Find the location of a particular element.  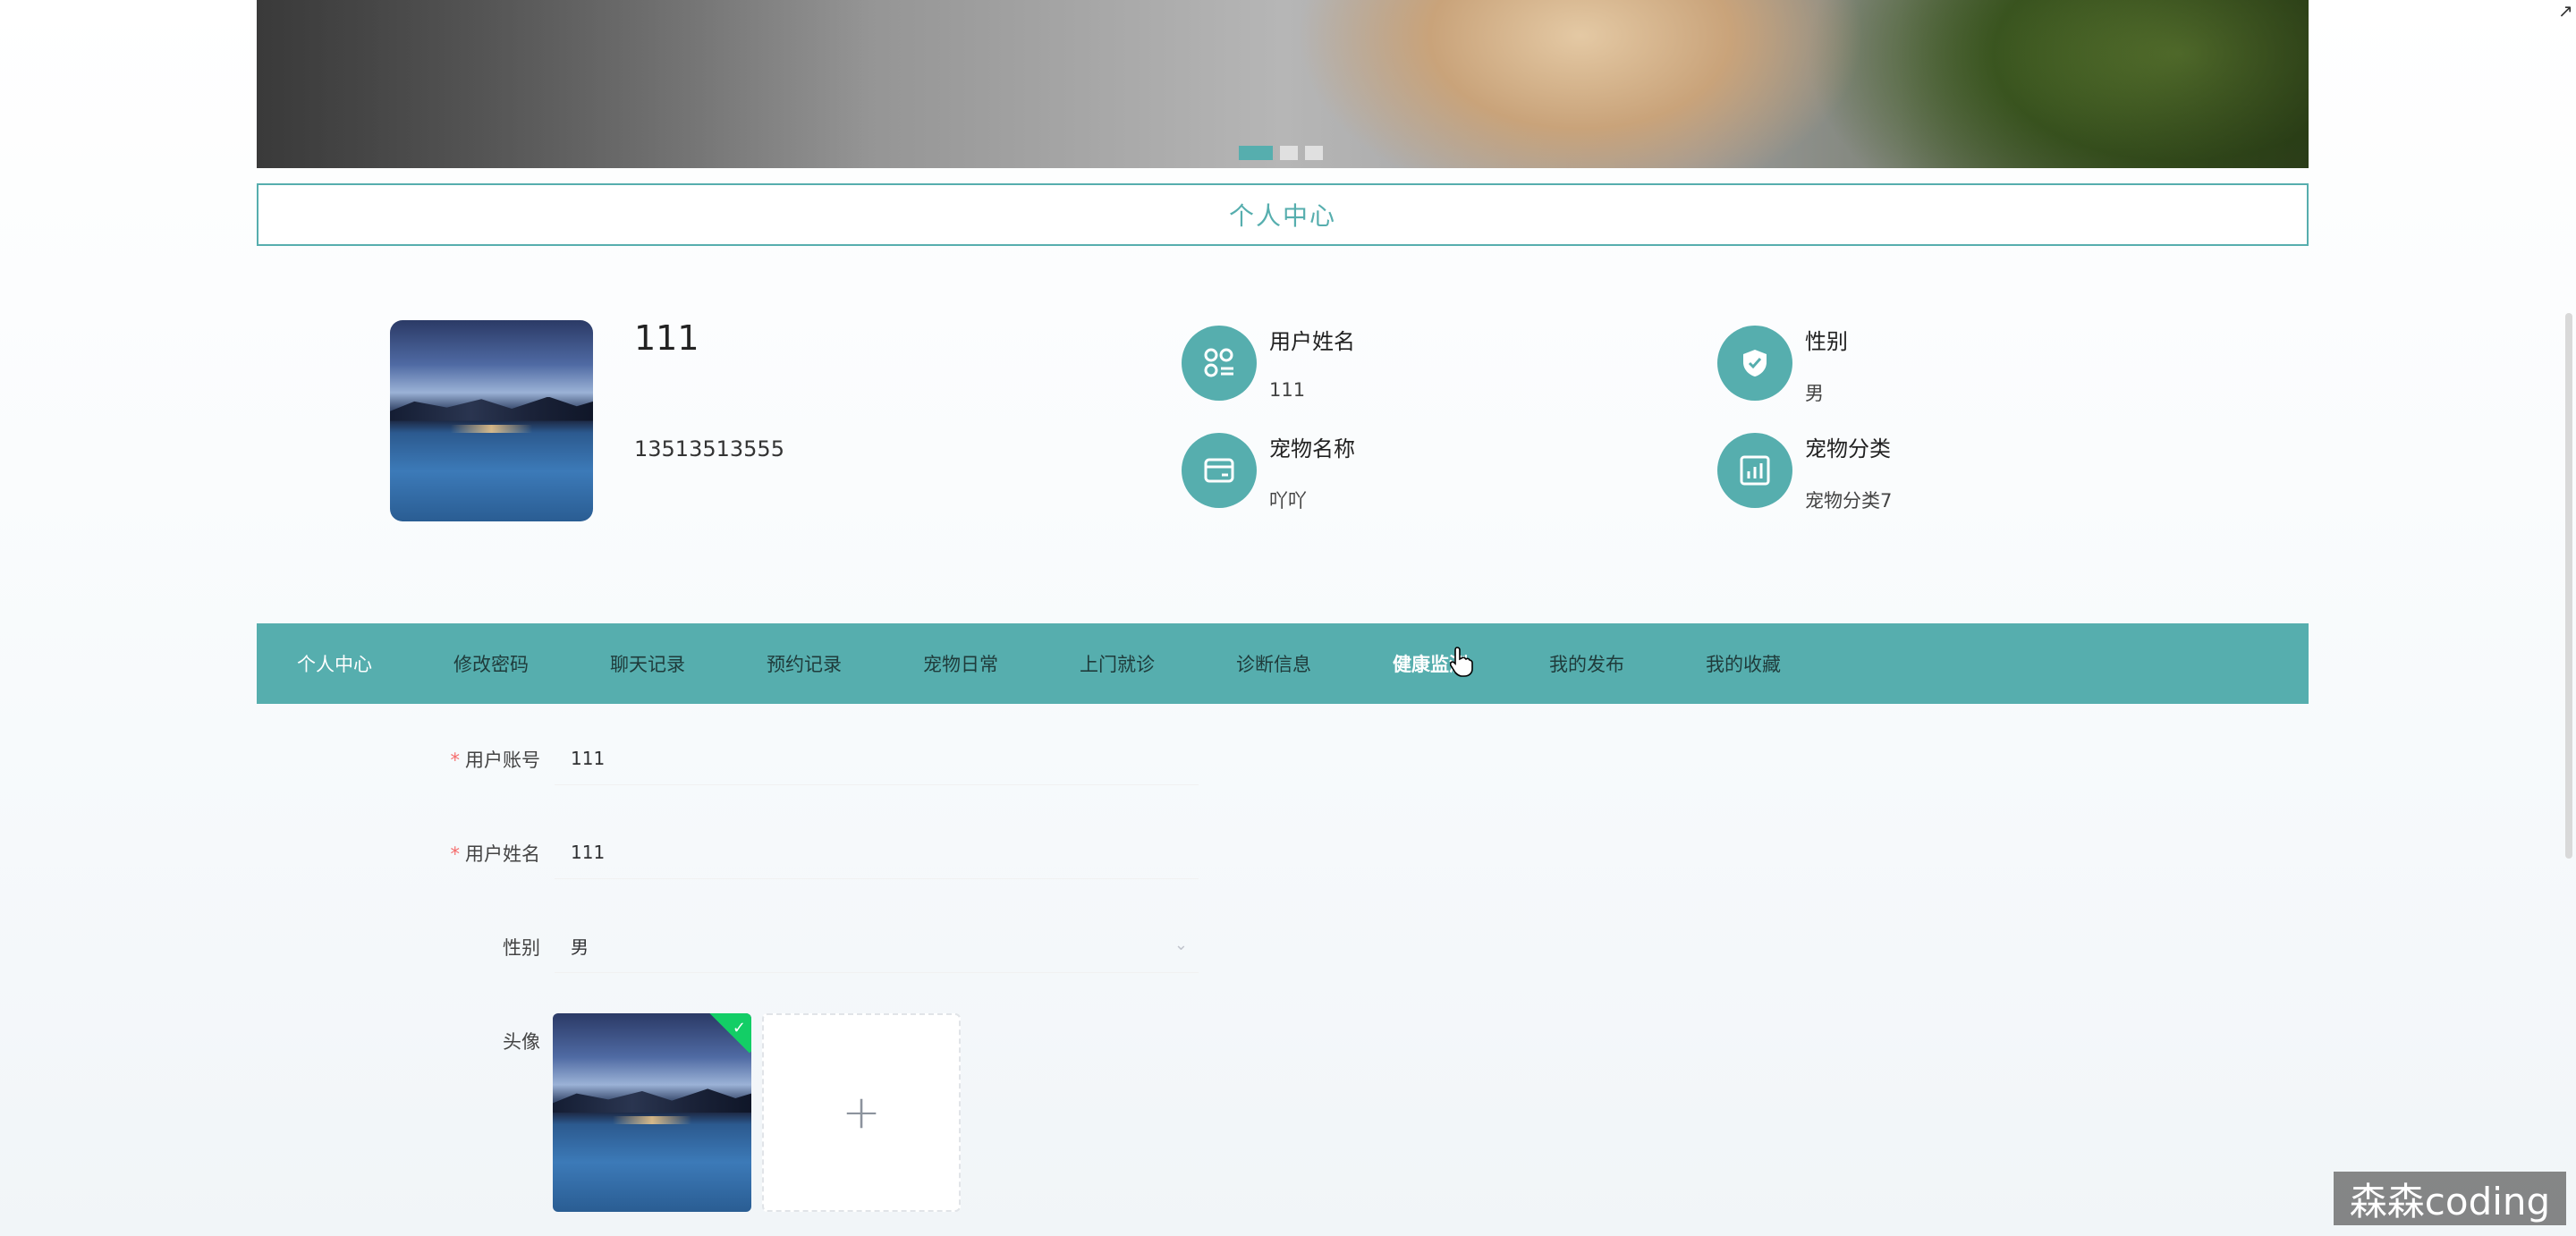

account-label: * 用户账号 is located at coordinates (467, 759).